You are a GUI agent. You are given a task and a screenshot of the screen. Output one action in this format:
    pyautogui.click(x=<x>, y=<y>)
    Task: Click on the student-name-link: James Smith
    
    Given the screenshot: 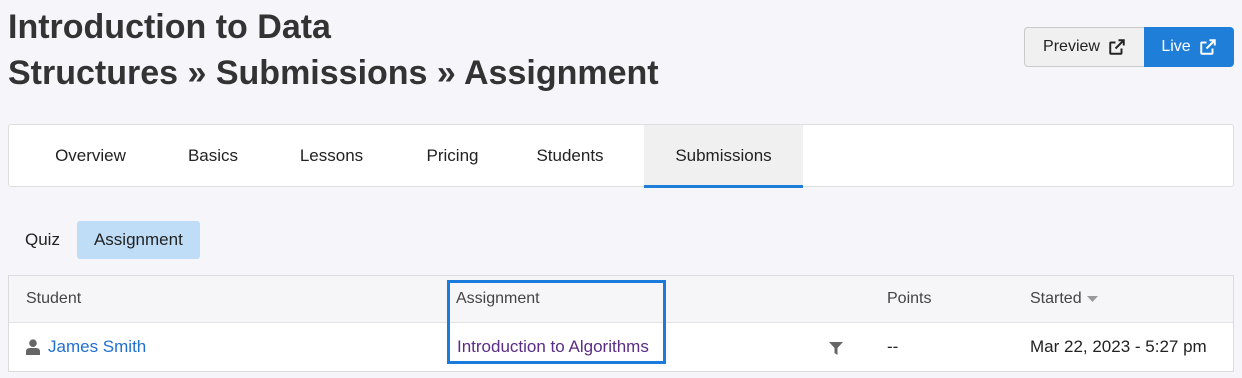 What is the action you would take?
    pyautogui.click(x=97, y=347)
    